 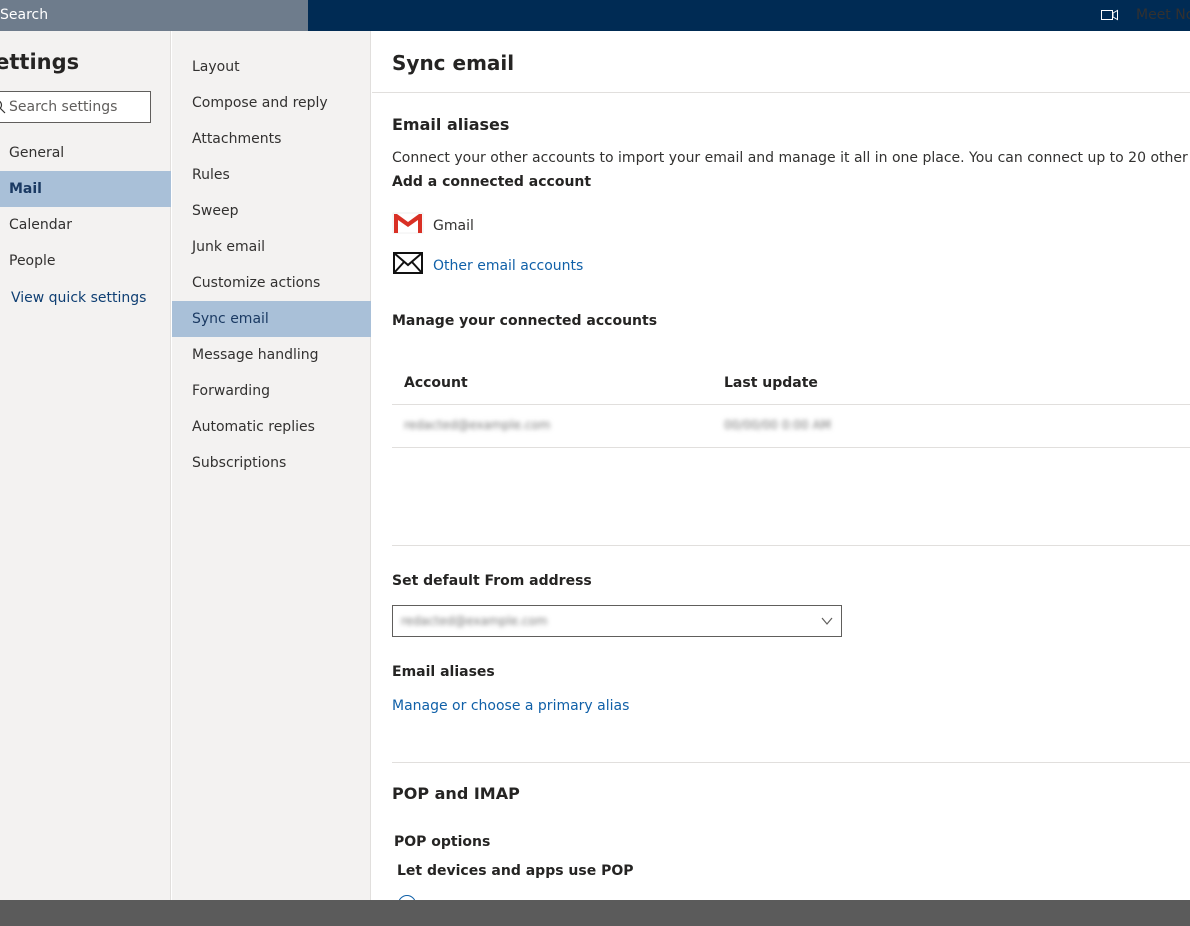 I want to click on category-label: People, so click(x=32, y=261).